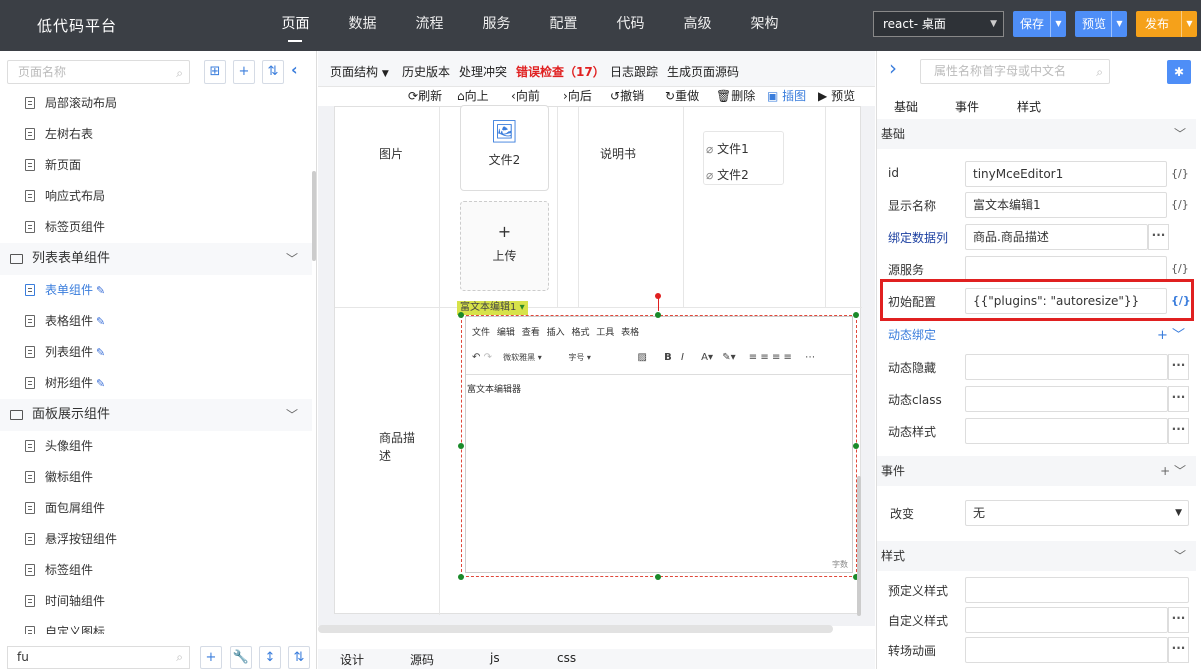 This screenshot has height=669, width=1201. Describe the element at coordinates (1036, 471) in the screenshot. I see `section-events: 事件 + ﹀` at that location.